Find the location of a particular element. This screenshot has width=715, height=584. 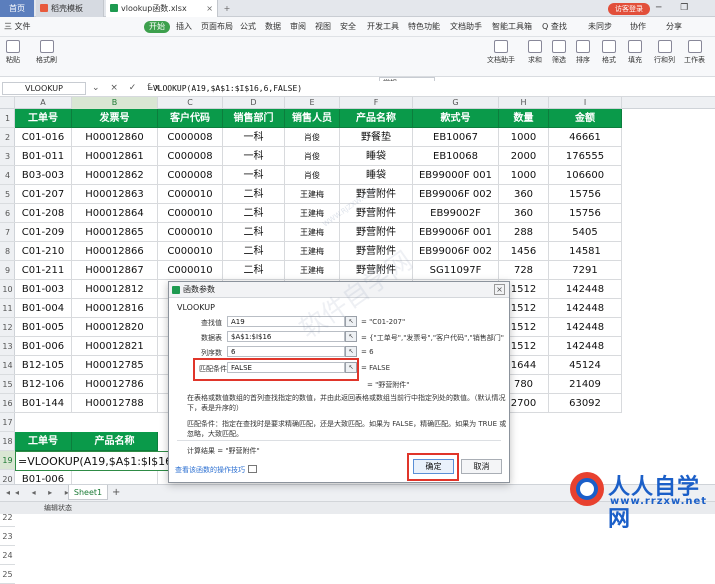

format-painter-button: 格式刷 is located at coordinates (46, 52).